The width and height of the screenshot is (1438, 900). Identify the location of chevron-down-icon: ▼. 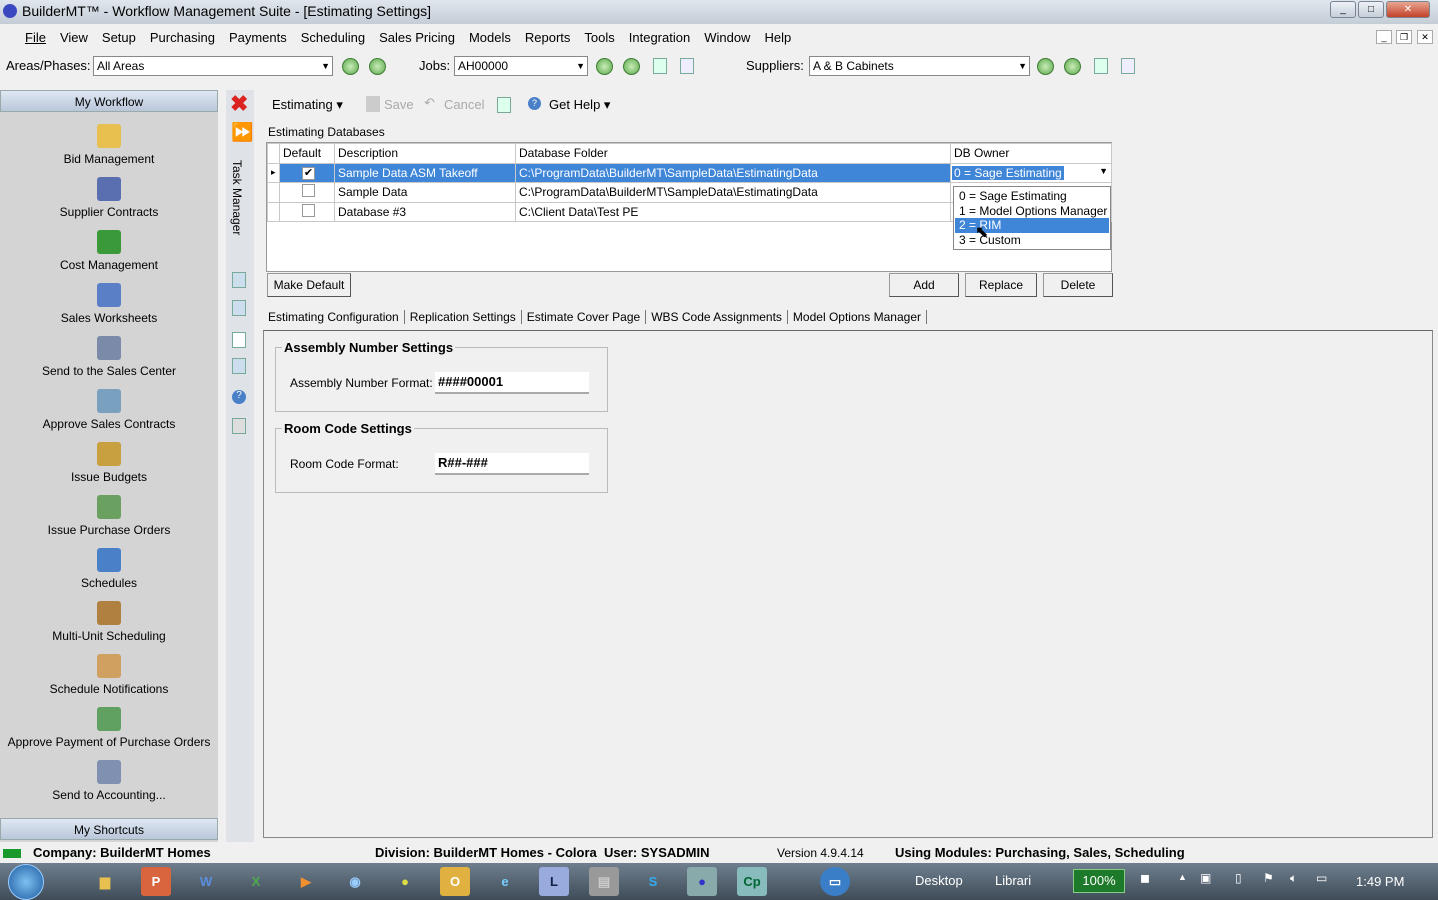
(1103, 171).